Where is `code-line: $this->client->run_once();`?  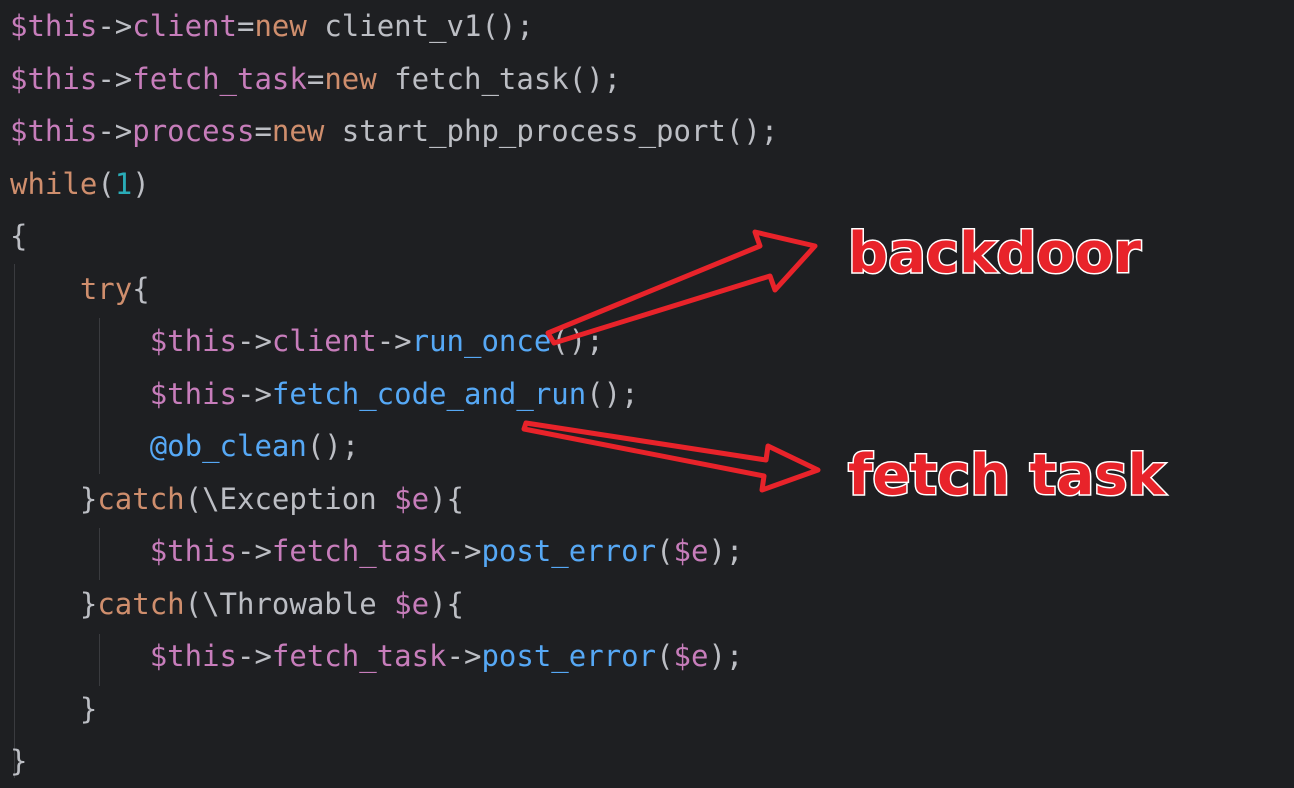
code-line: $this->client->run_once(); is located at coordinates (307, 341).